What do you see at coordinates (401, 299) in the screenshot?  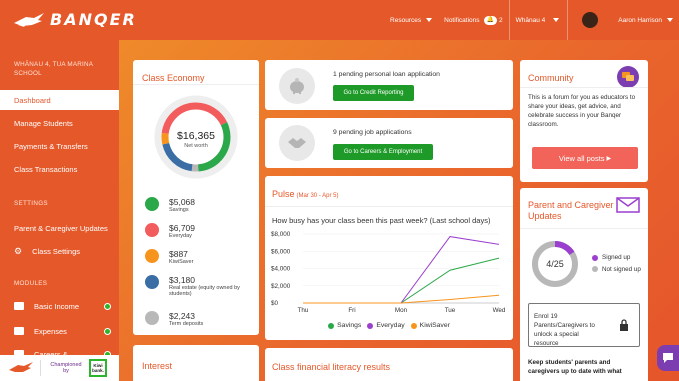 I see `series-line-kiwisaver` at bounding box center [401, 299].